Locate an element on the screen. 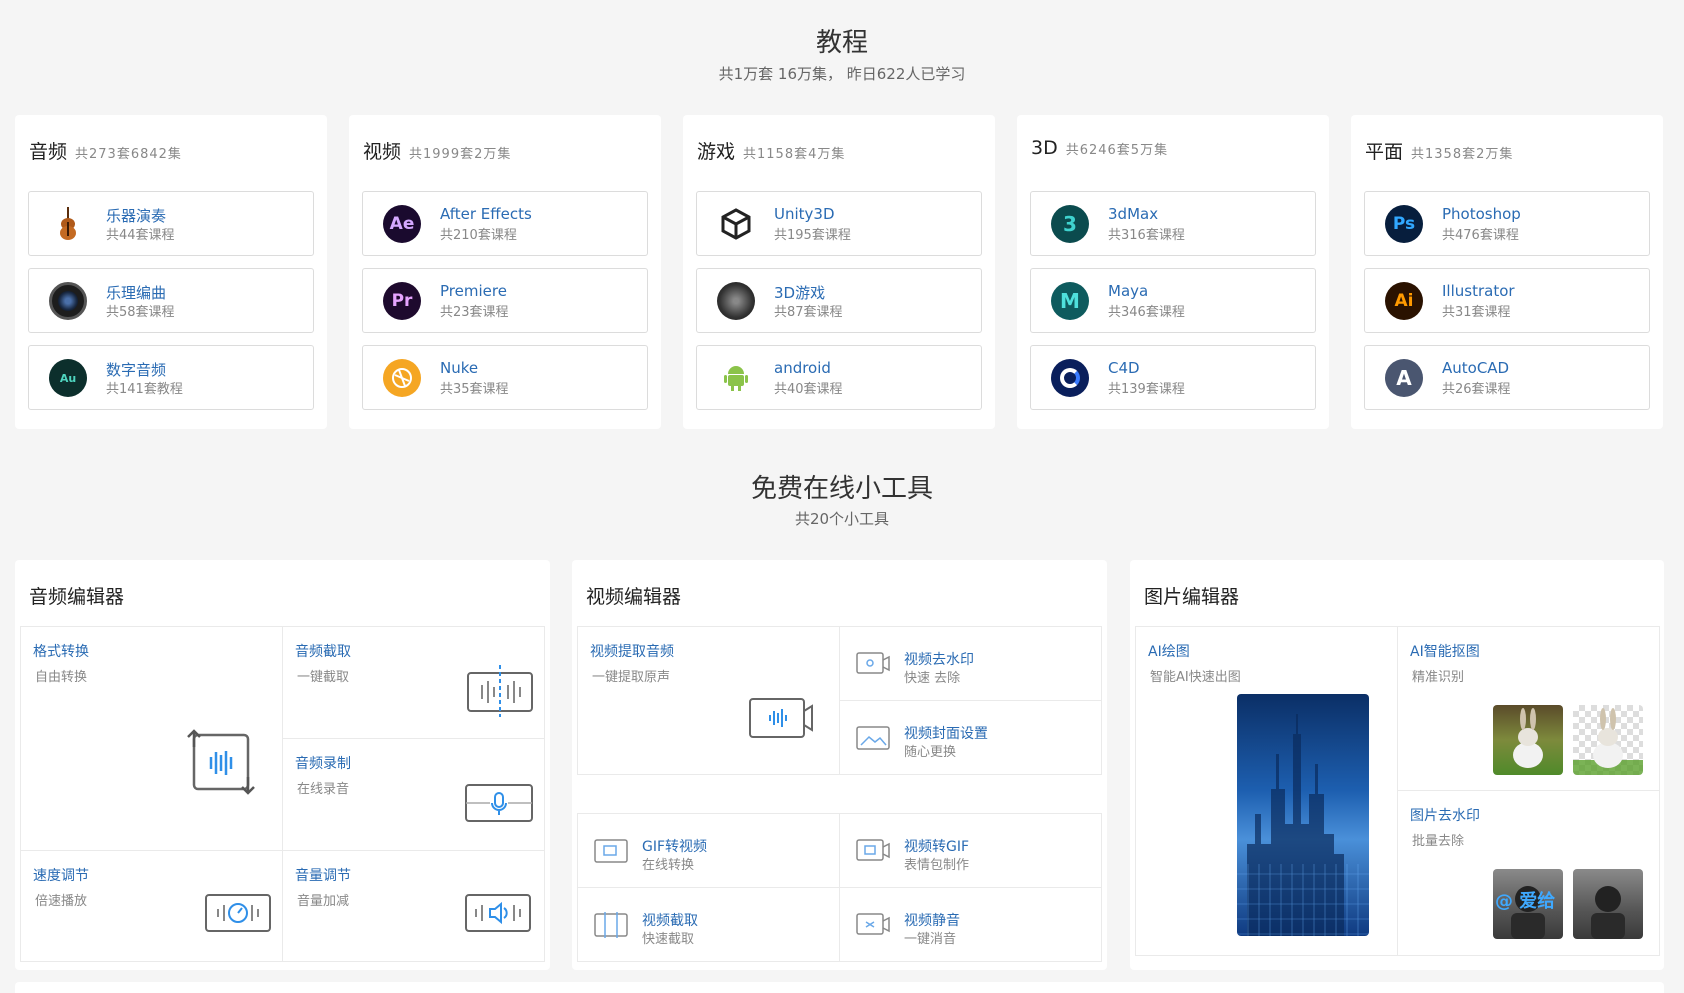 The width and height of the screenshot is (1684, 993). watermark-overlay: @ 爱给 is located at coordinates (1525, 901).